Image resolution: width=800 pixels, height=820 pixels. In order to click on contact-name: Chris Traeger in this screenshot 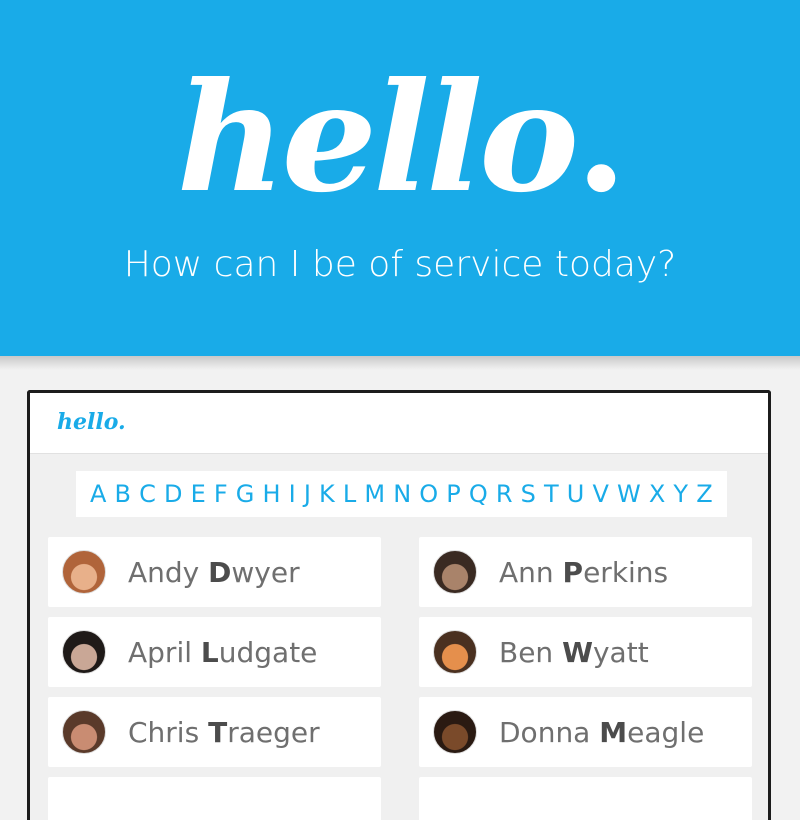, I will do `click(224, 732)`.